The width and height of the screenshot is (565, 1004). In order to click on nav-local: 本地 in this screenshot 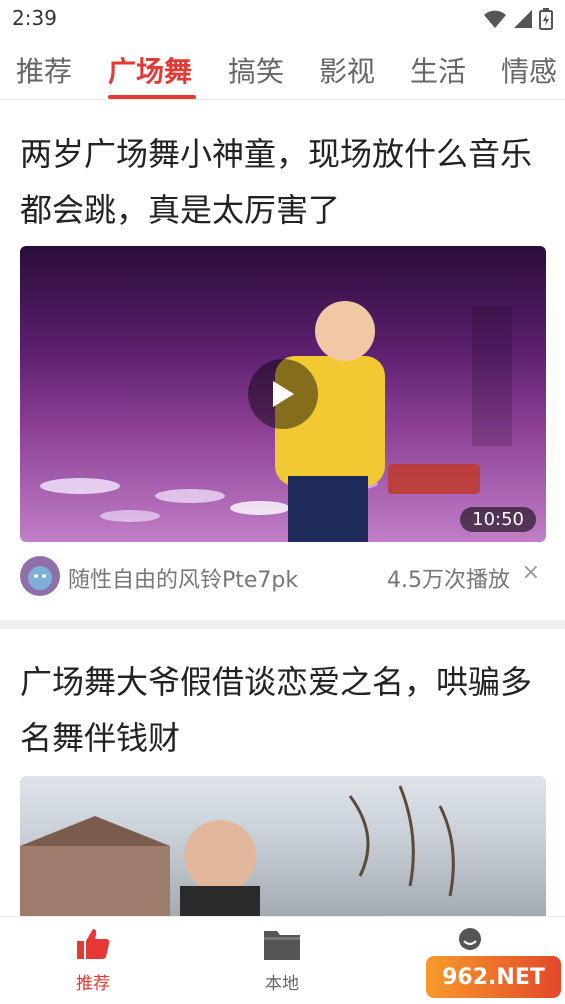, I will do `click(282, 960)`.